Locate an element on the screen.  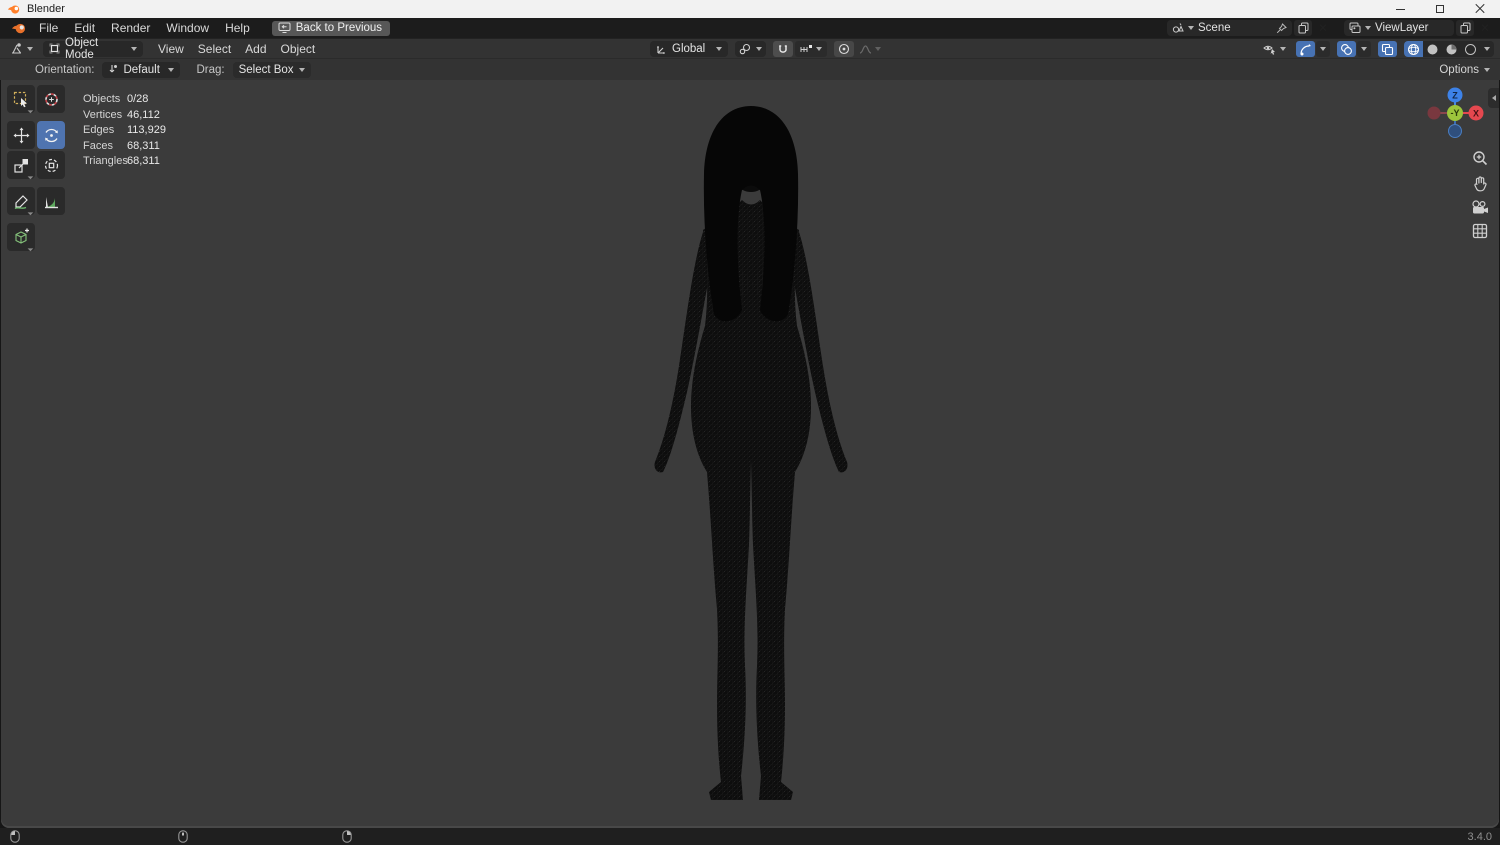
maximize-button is located at coordinates (1440, 9).